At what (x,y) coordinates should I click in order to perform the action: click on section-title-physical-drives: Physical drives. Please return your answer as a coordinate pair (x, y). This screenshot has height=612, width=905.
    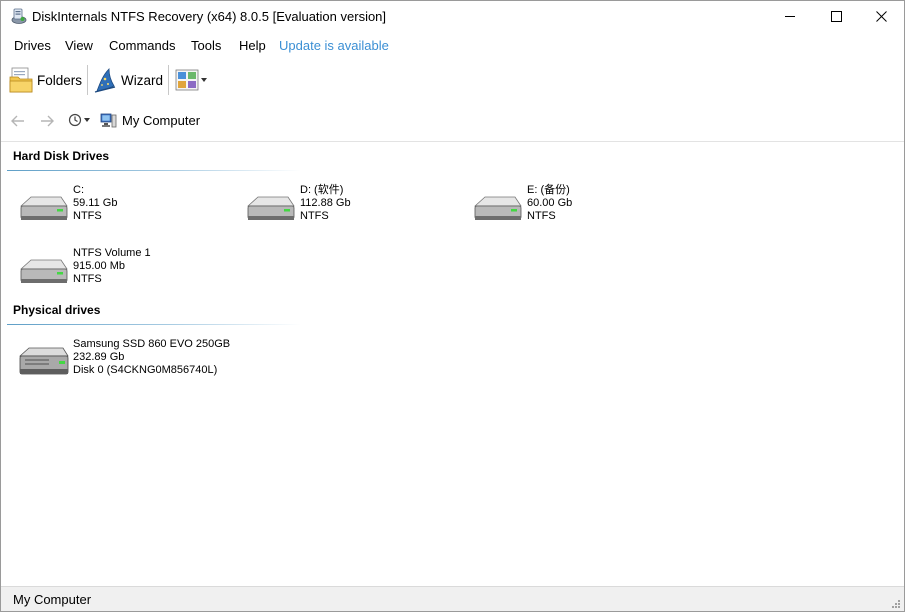
    Looking at the image, I should click on (57, 310).